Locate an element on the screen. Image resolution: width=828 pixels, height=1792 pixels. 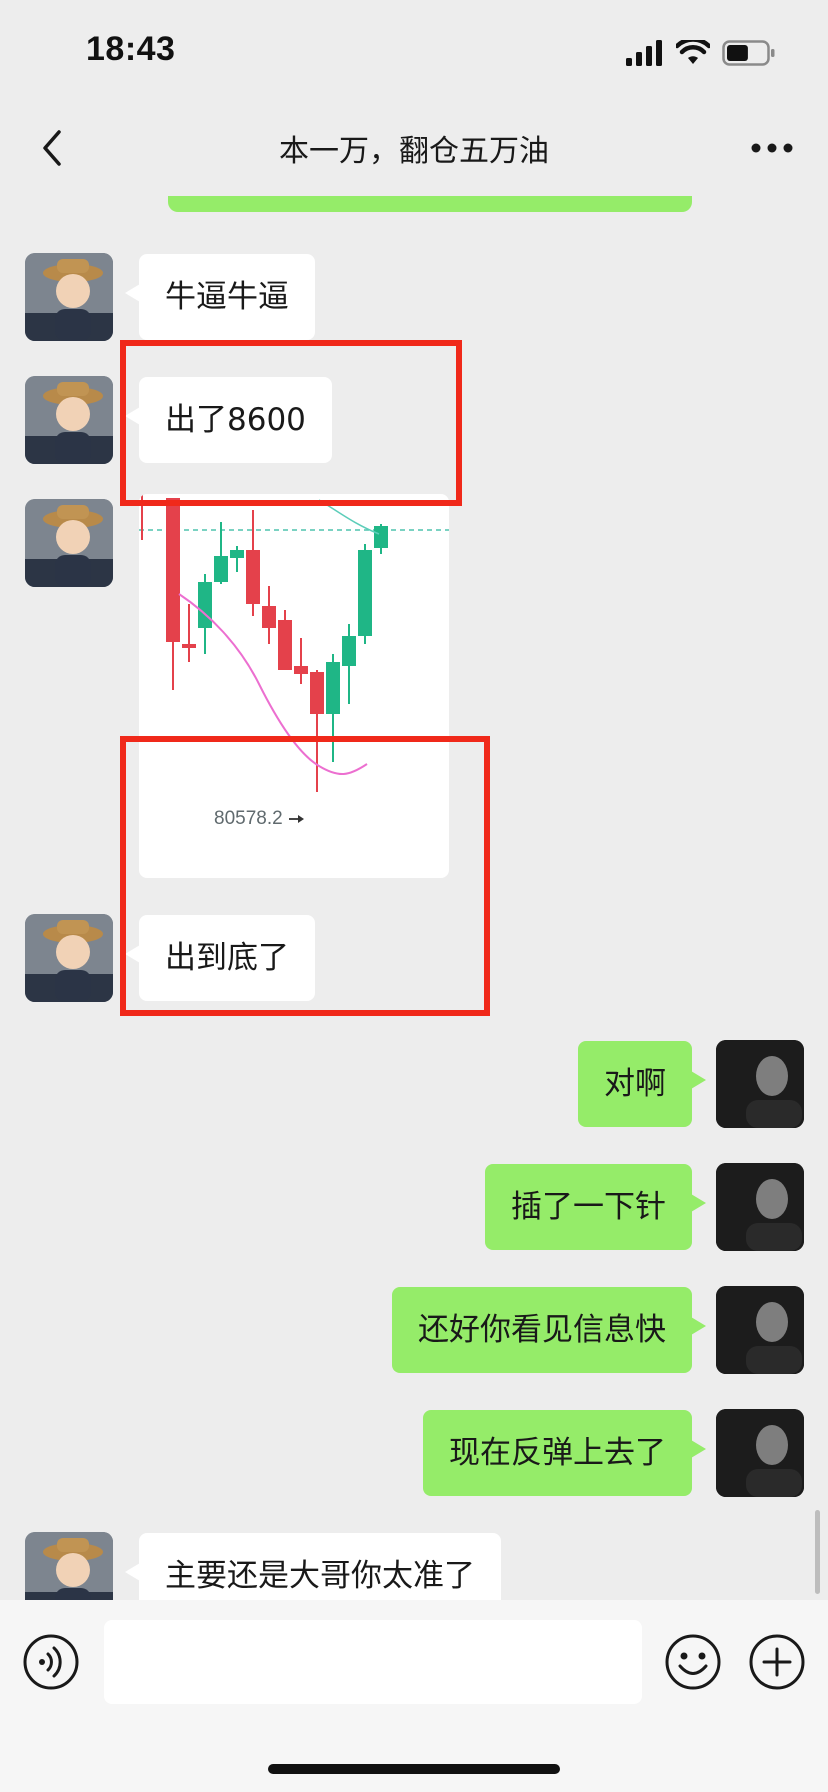
status-bar: 18:43 is located at coordinates (414, 50).